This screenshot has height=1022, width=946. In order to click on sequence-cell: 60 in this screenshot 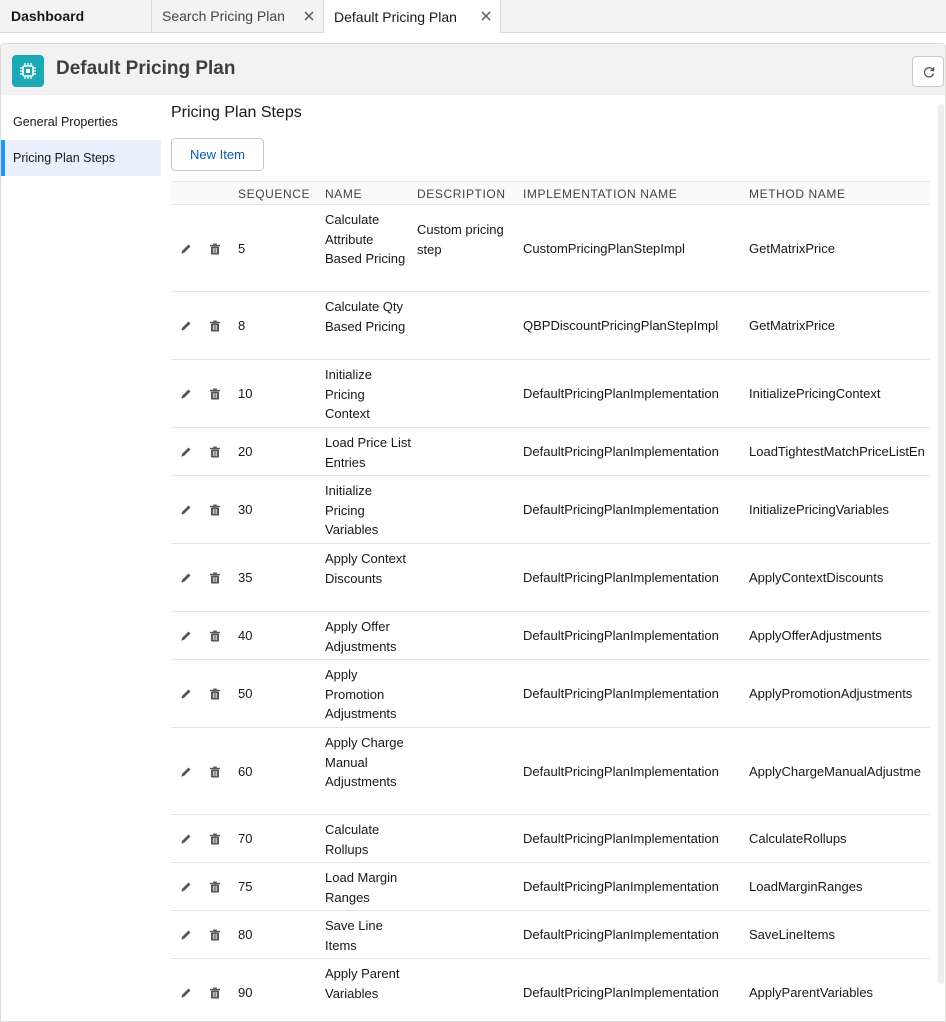, I will do `click(245, 771)`.